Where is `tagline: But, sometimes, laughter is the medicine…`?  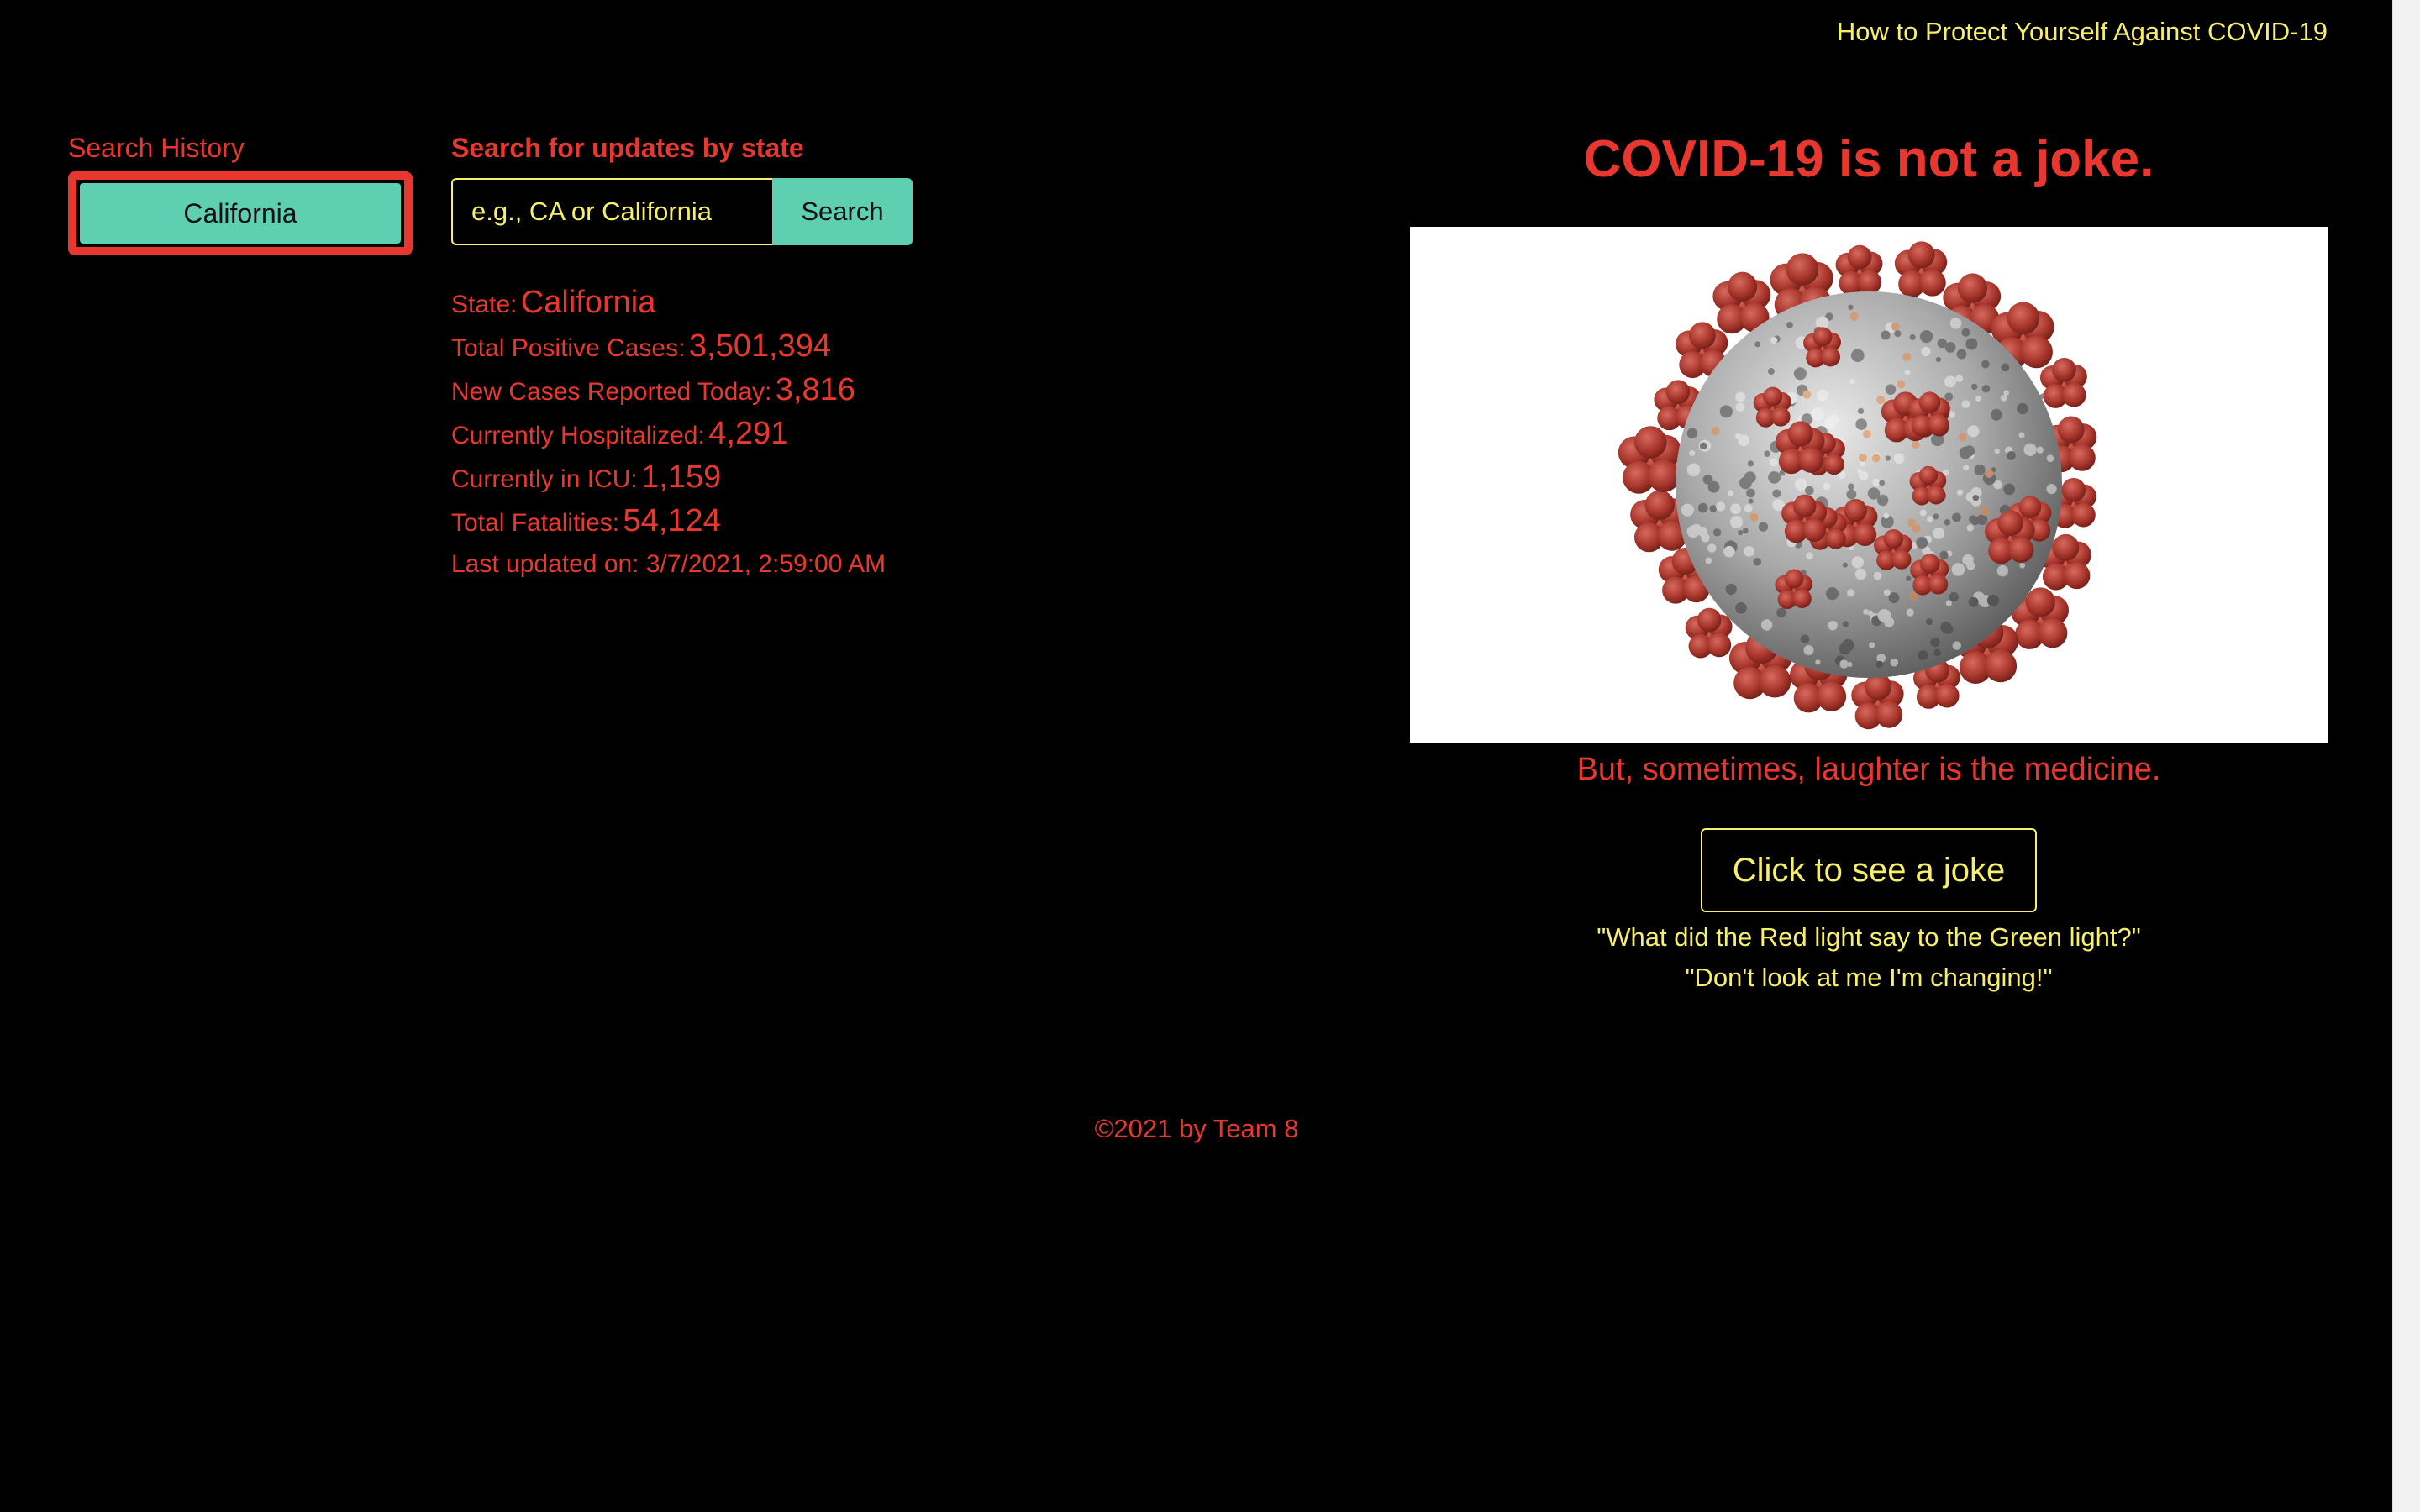
tagline: But, sometimes, laughter is the medicine… is located at coordinates (1868, 769).